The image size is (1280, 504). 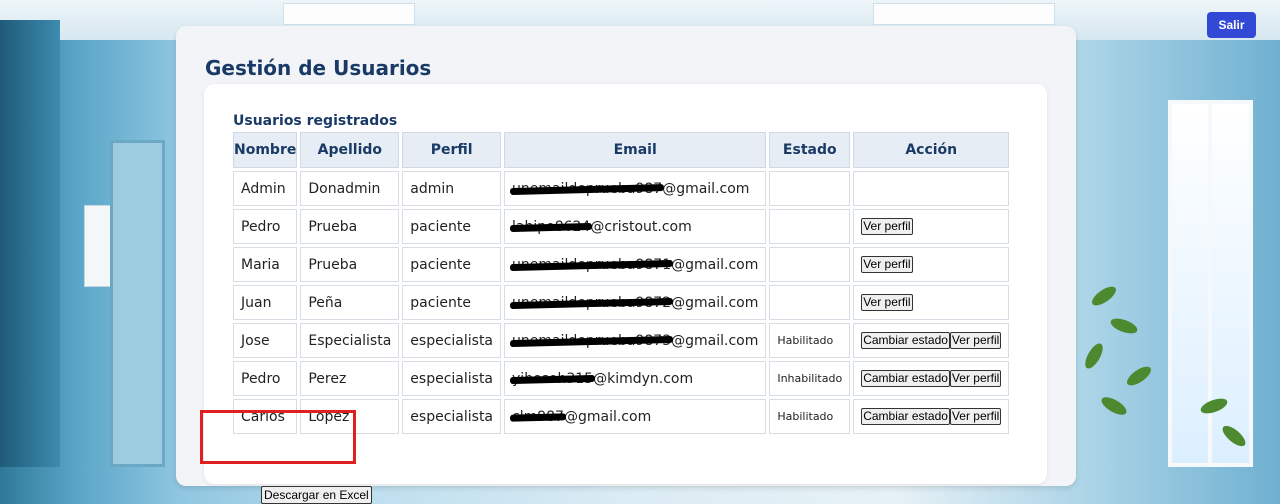 What do you see at coordinates (265, 302) in the screenshot?
I see `cell-nombre: Juan` at bounding box center [265, 302].